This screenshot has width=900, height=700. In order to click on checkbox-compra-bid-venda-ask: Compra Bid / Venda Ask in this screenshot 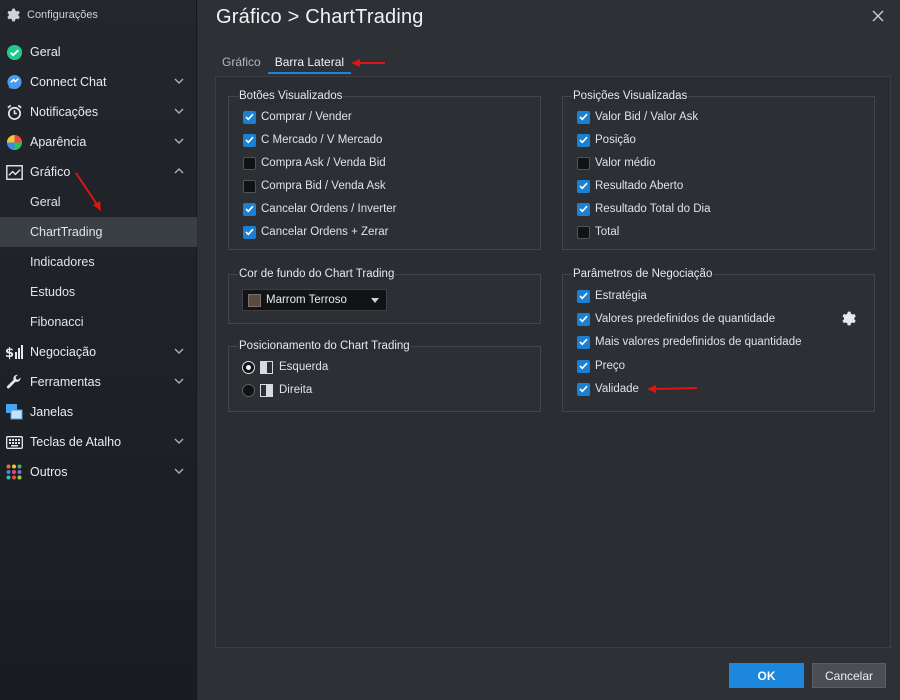, I will do `click(314, 186)`.